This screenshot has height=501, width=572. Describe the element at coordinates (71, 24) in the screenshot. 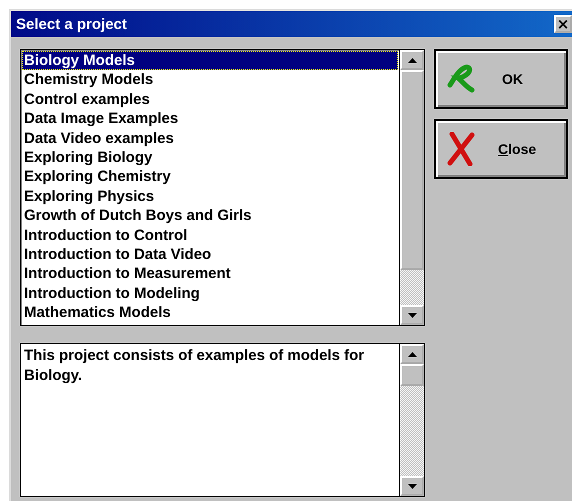

I see `window-title: Select a project` at that location.